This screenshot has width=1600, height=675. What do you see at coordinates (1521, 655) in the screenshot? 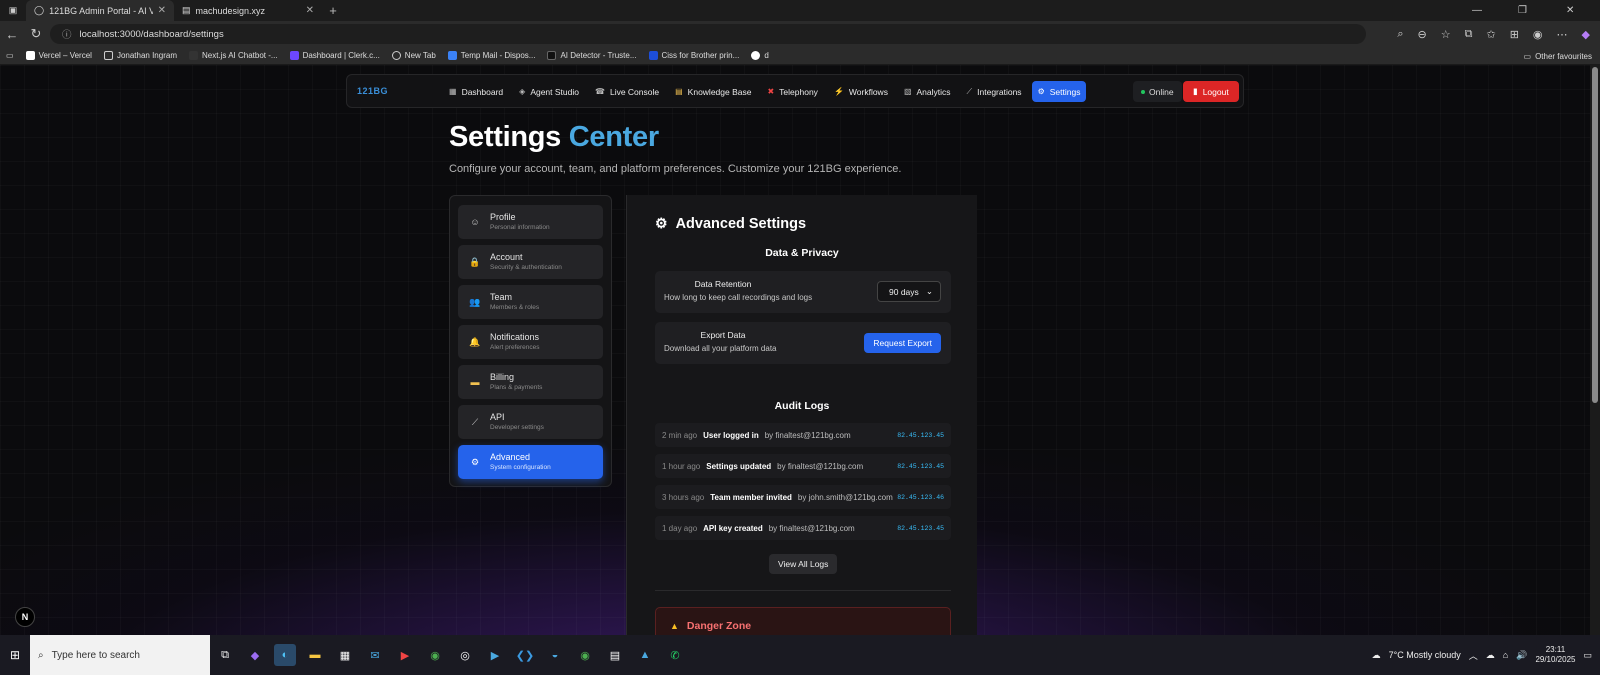
I see `volume-icon: 🔊` at bounding box center [1521, 655].